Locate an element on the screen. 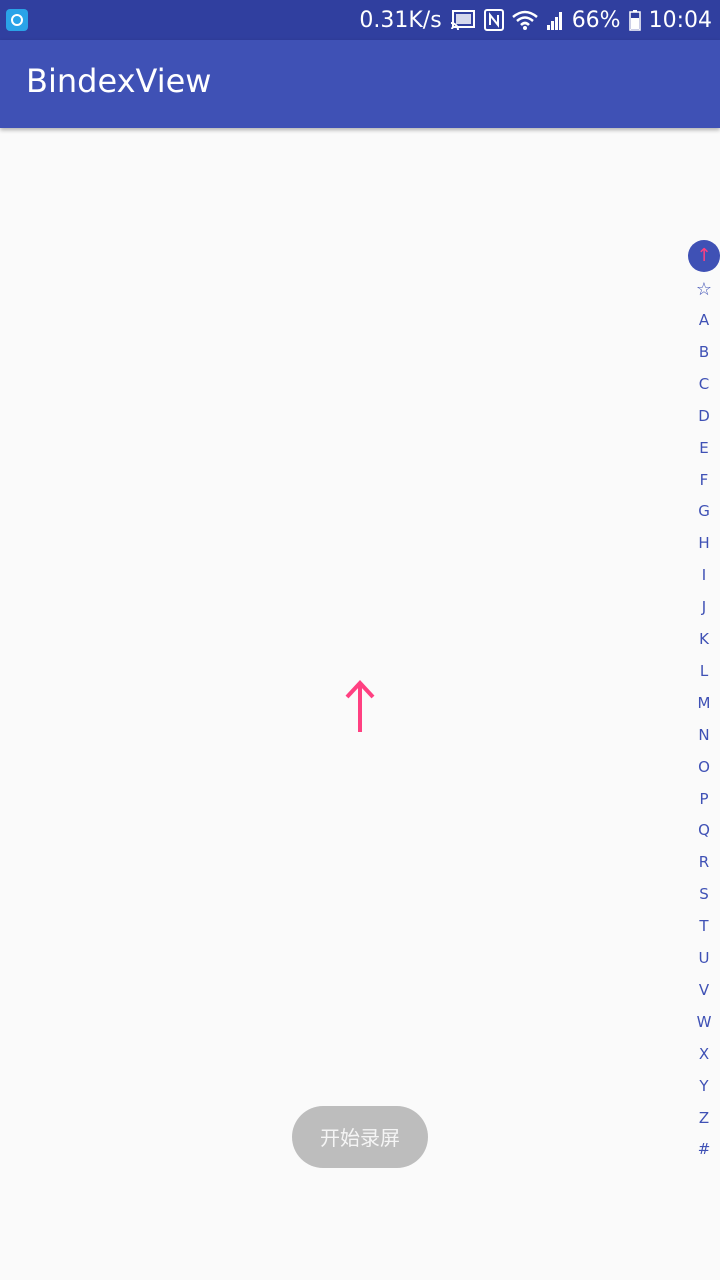 The width and height of the screenshot is (720, 1280). status-bar: 0.31K/s 66% 10:04 is located at coordinates (360, 20).